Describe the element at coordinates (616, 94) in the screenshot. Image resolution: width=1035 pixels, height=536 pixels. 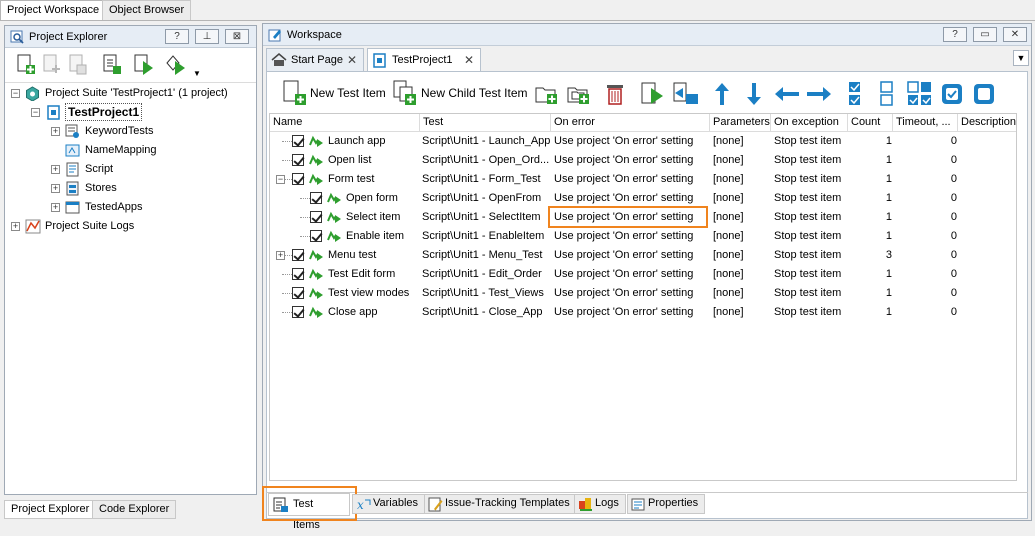
I see `delete-icon` at that location.